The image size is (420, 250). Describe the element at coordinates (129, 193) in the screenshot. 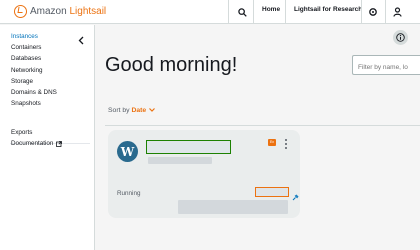

I see `instance-status: Running` at that location.